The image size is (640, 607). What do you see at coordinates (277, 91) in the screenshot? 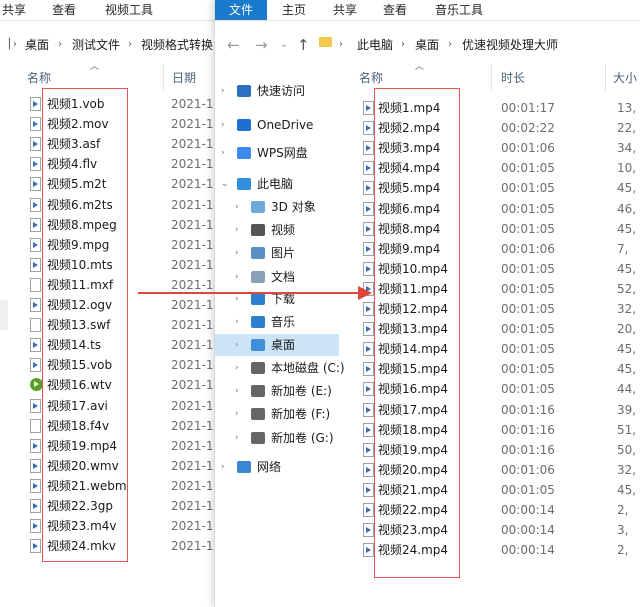
I see `nav-item: › 快速访问` at bounding box center [277, 91].